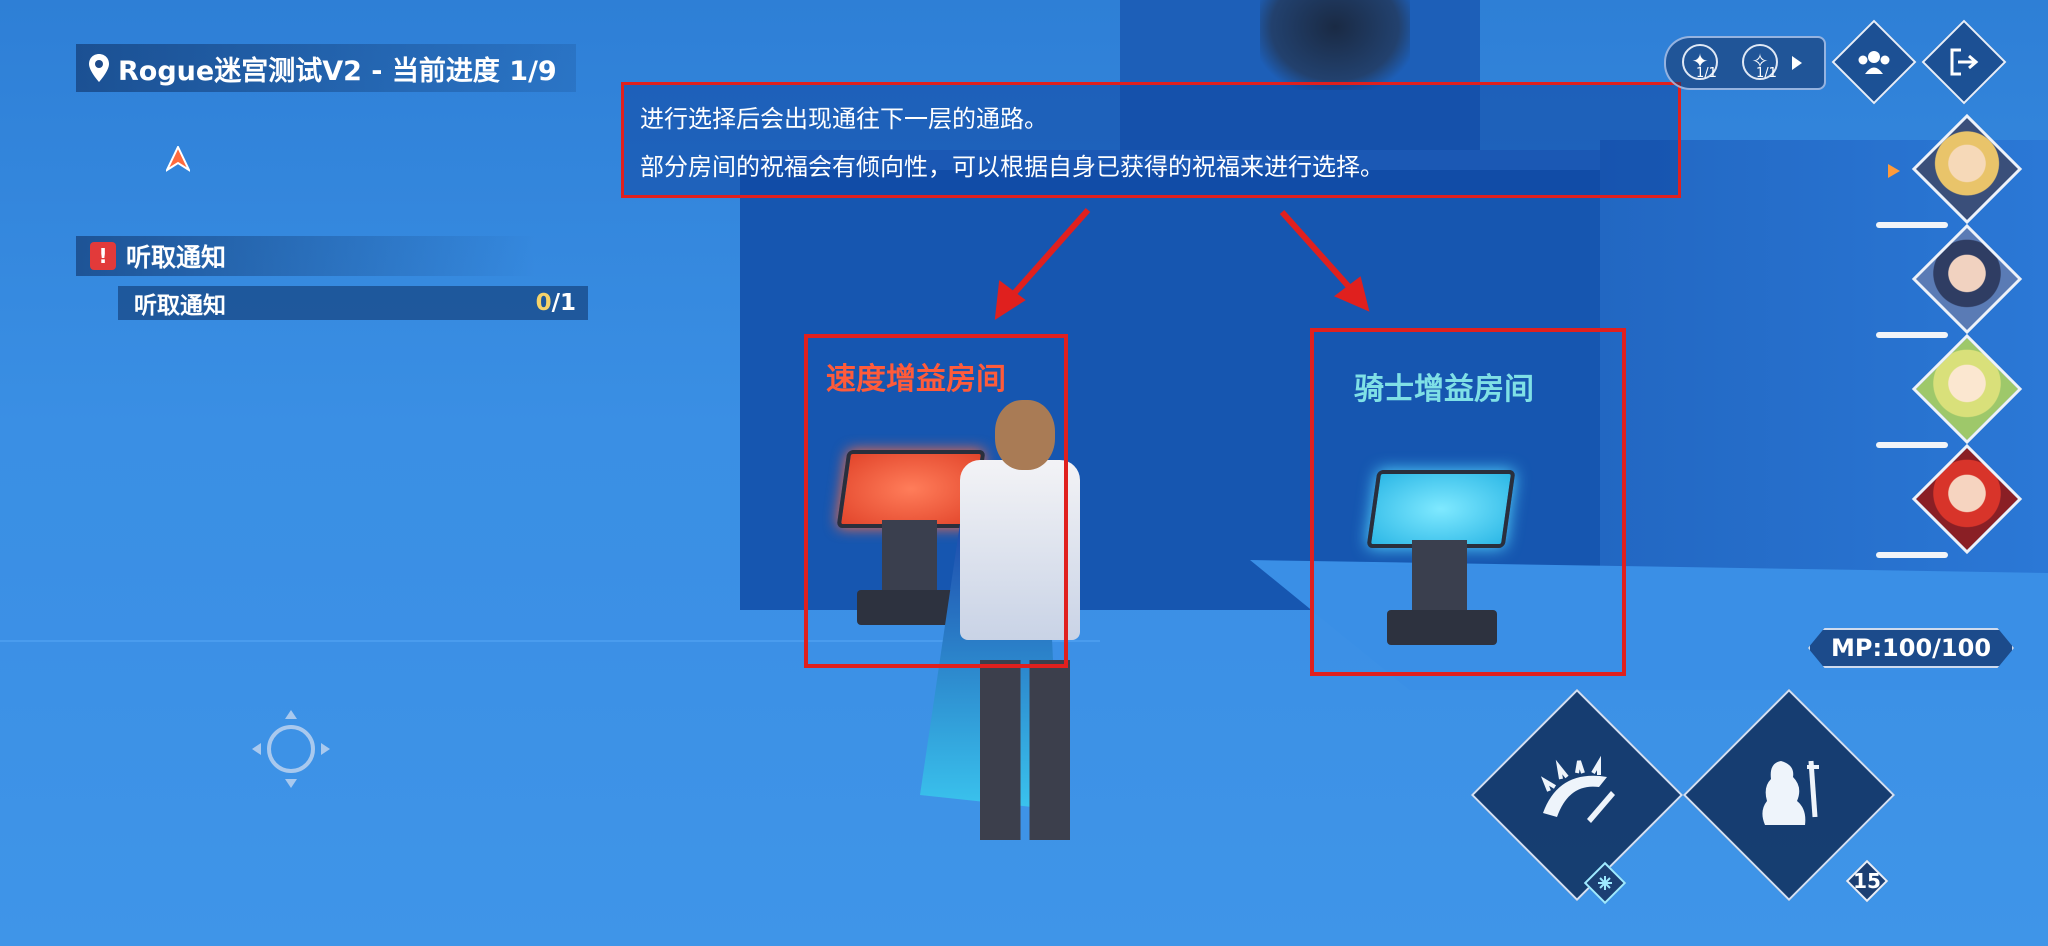  What do you see at coordinates (1797, 63) in the screenshot?
I see `expand-arrow-icon` at bounding box center [1797, 63].